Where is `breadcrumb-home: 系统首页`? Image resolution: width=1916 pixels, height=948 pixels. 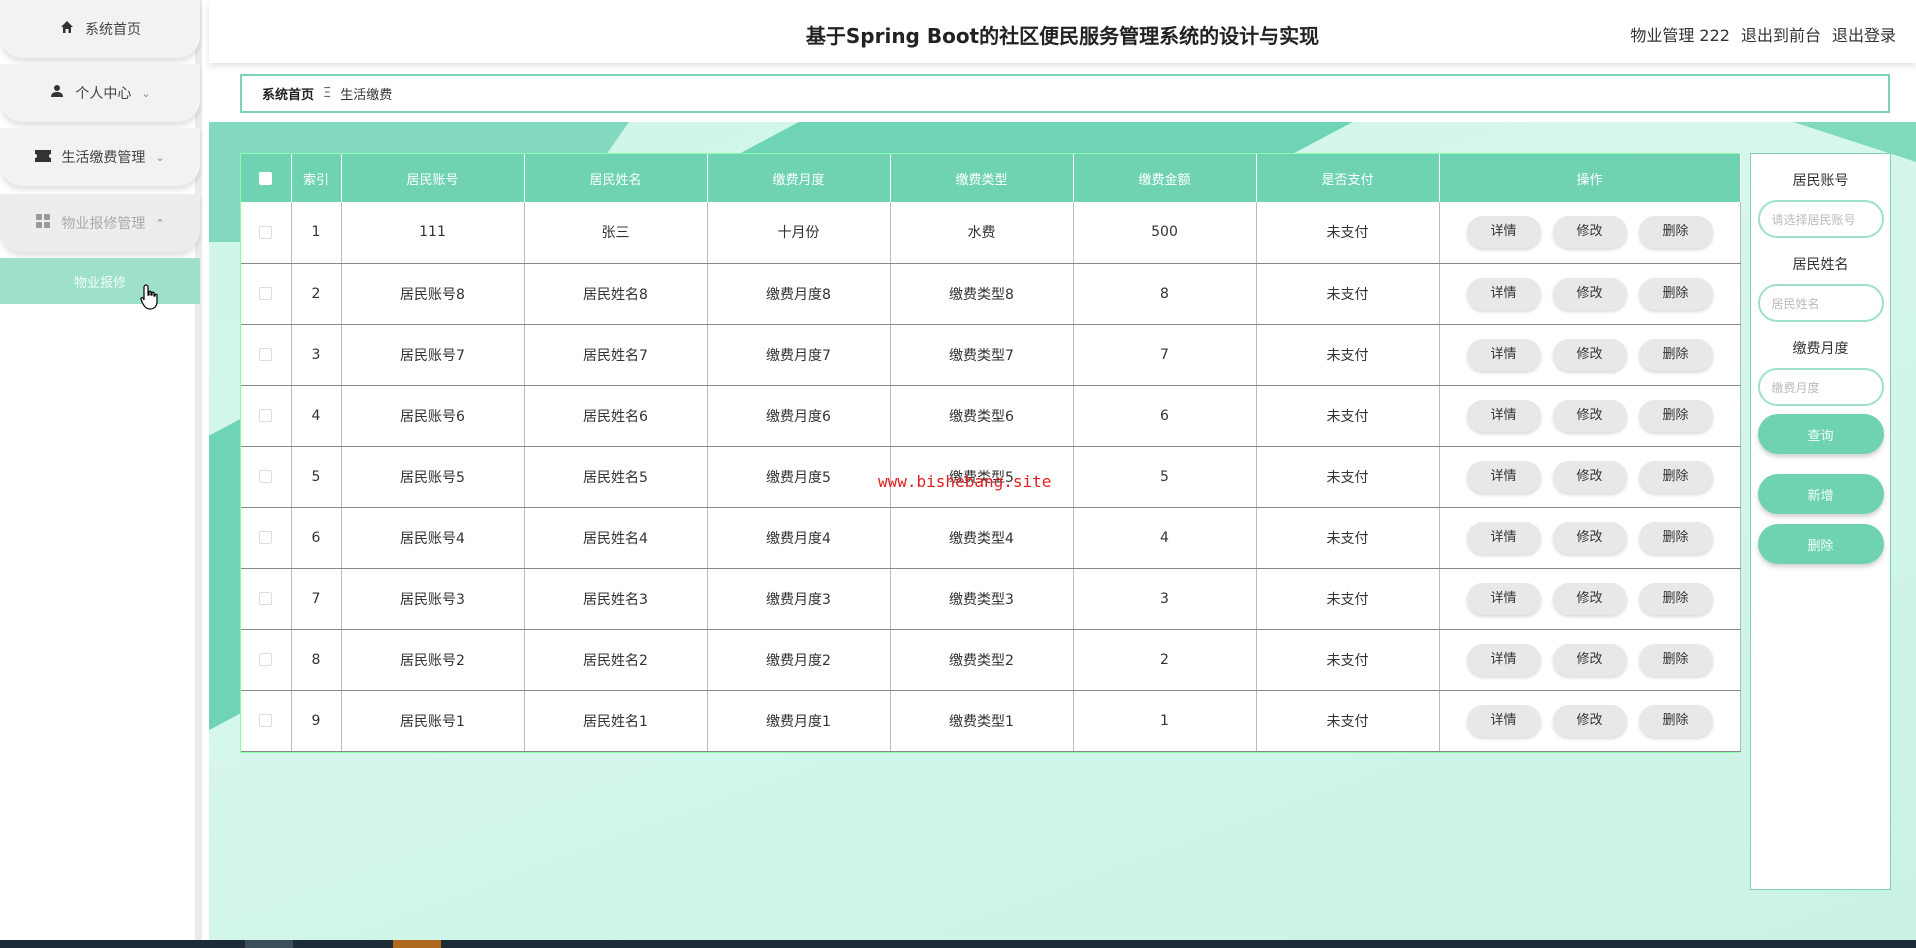
breadcrumb-home: 系统首页 is located at coordinates (288, 93).